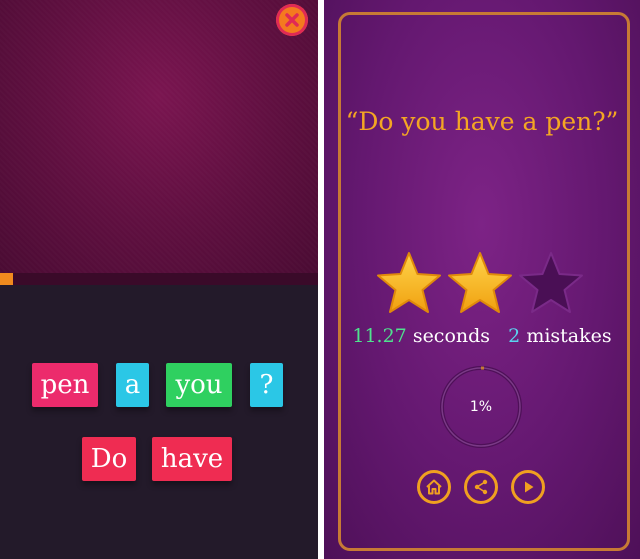 Image resolution: width=640 pixels, height=559 pixels. What do you see at coordinates (65, 385) in the screenshot?
I see `word-tile: pen` at bounding box center [65, 385].